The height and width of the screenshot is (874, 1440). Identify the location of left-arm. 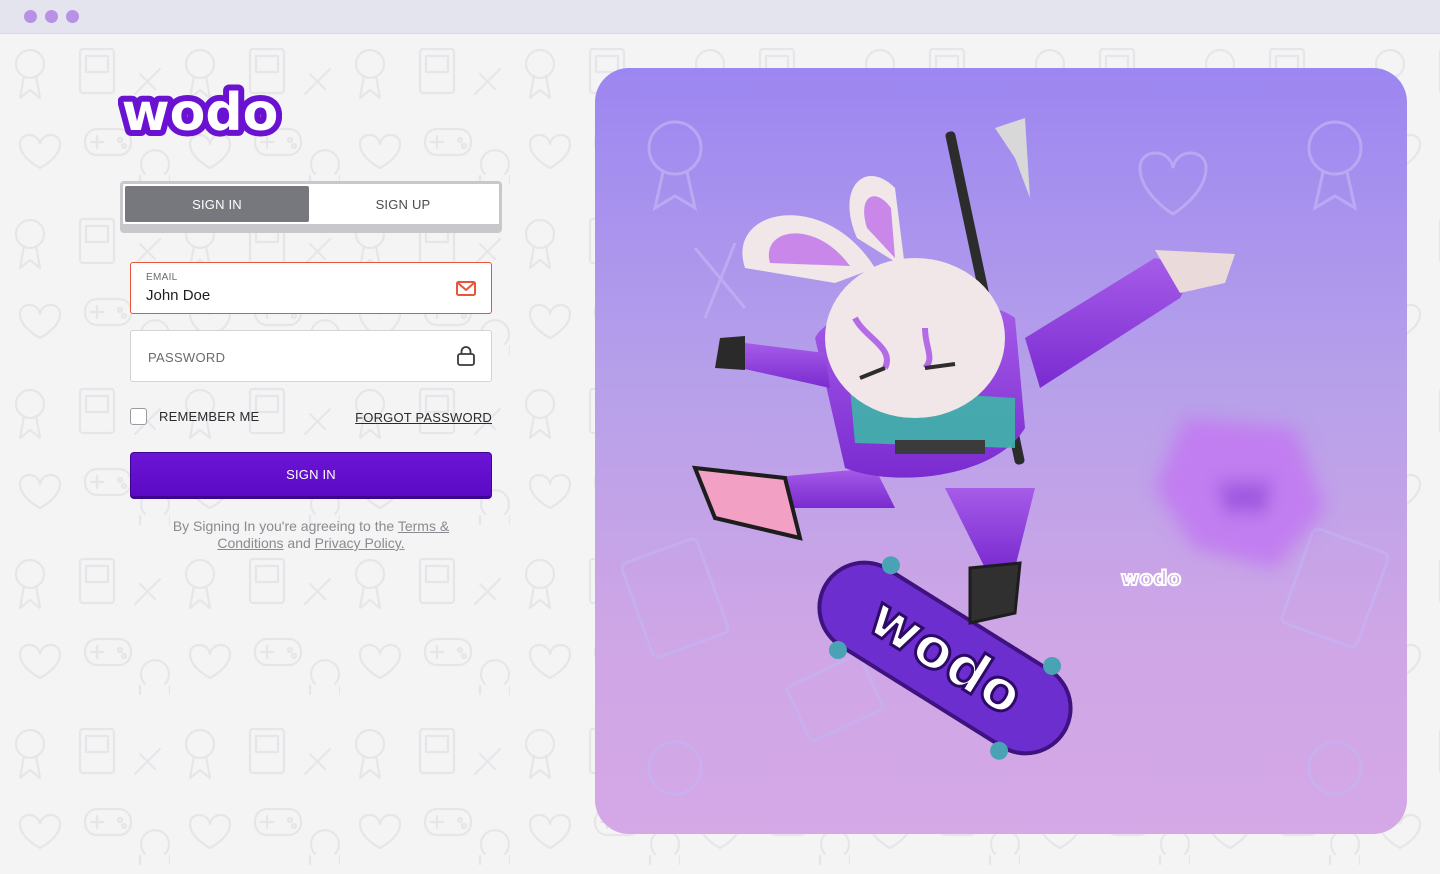
(785, 365).